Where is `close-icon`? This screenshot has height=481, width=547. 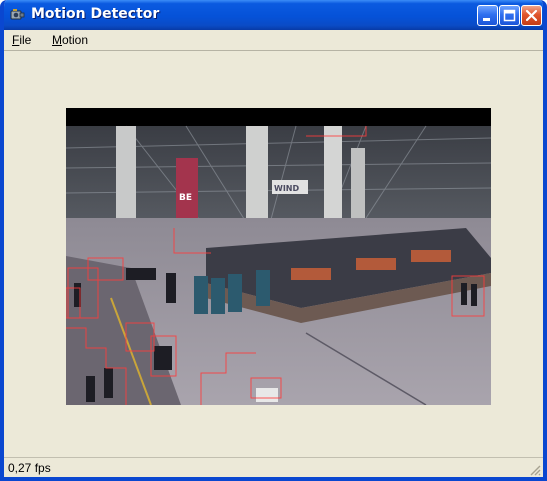
close-icon is located at coordinates (531, 15).